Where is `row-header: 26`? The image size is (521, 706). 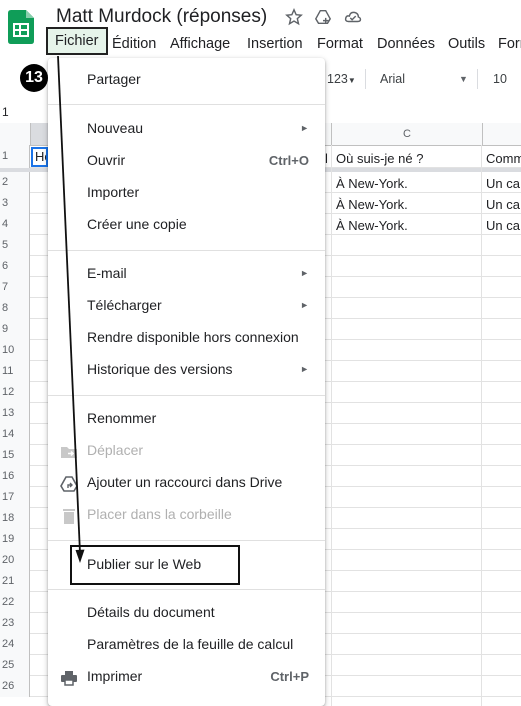 row-header: 26 is located at coordinates (15, 686).